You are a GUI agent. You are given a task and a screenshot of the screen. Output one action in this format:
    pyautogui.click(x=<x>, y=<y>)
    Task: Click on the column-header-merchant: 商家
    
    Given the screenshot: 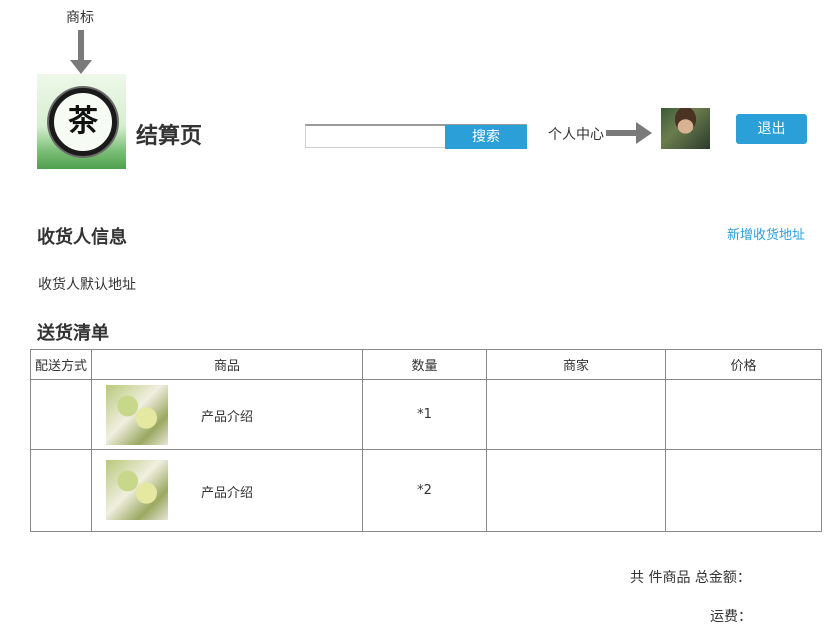 What is the action you would take?
    pyautogui.click(x=576, y=364)
    